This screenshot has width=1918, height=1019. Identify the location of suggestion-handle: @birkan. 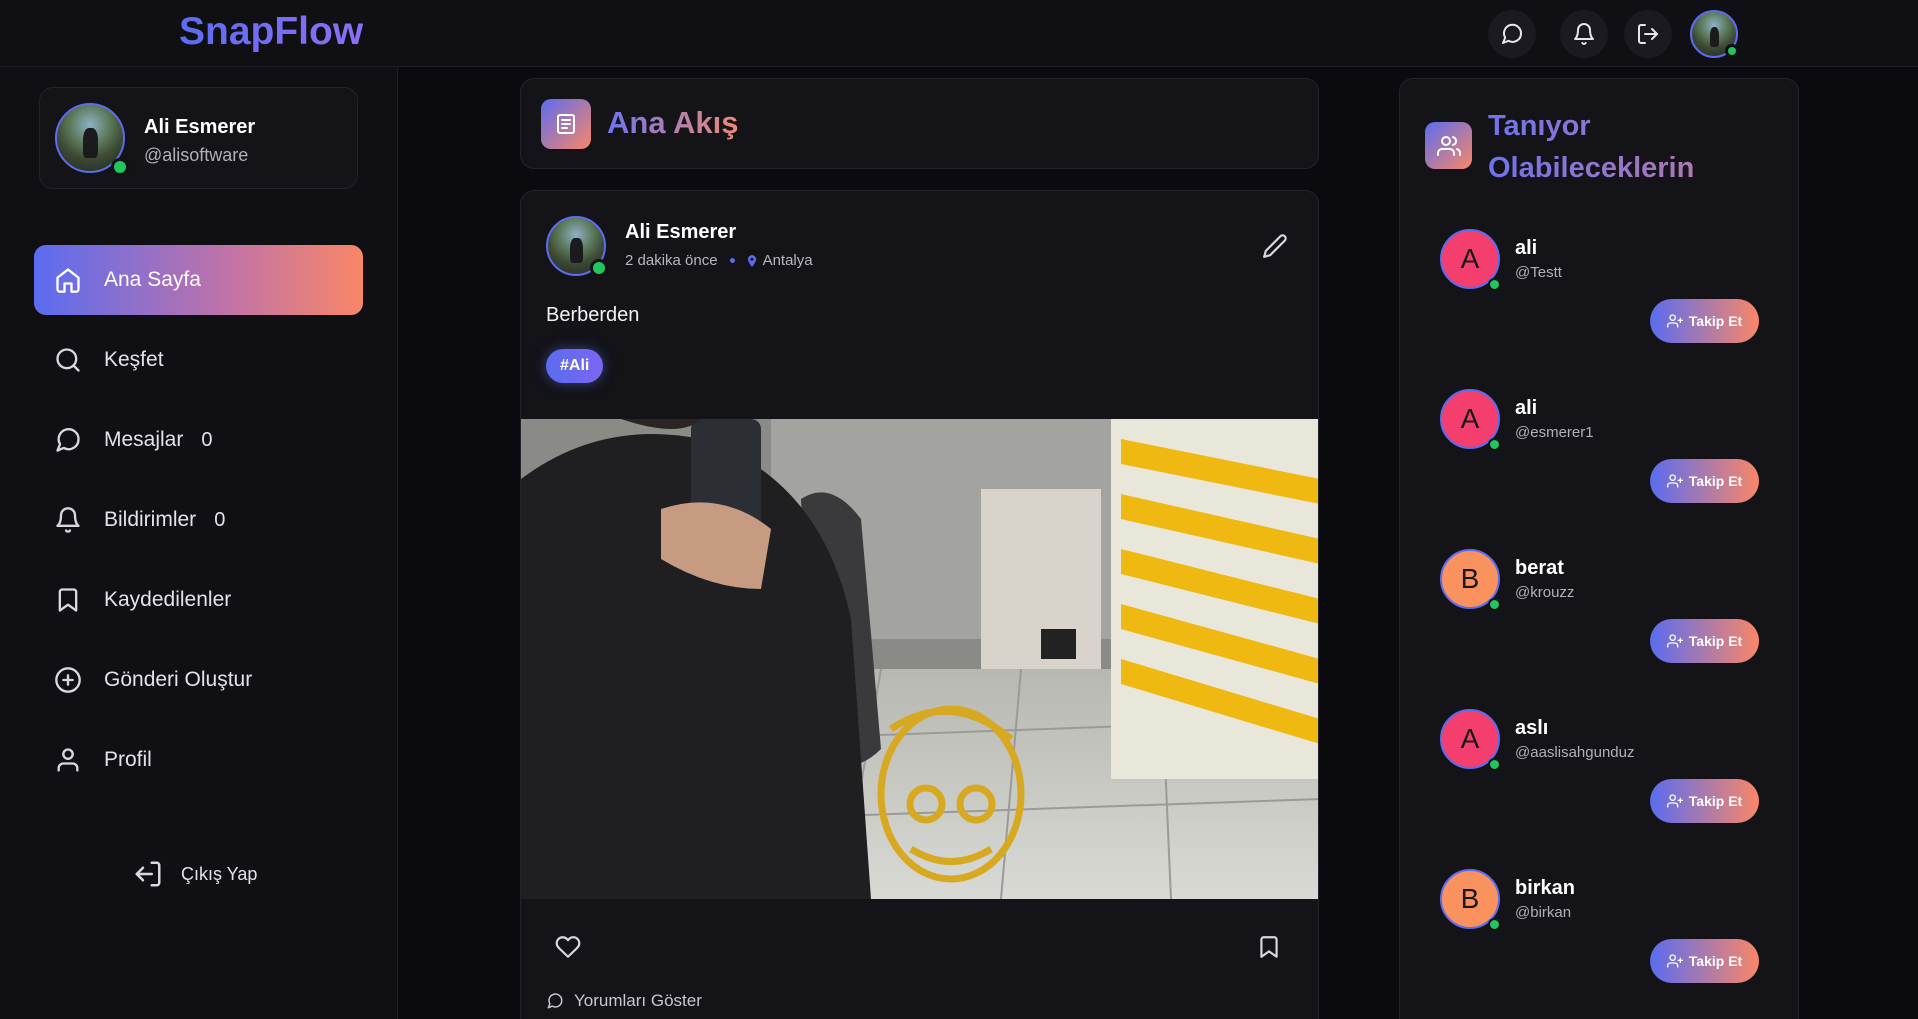
(1543, 912).